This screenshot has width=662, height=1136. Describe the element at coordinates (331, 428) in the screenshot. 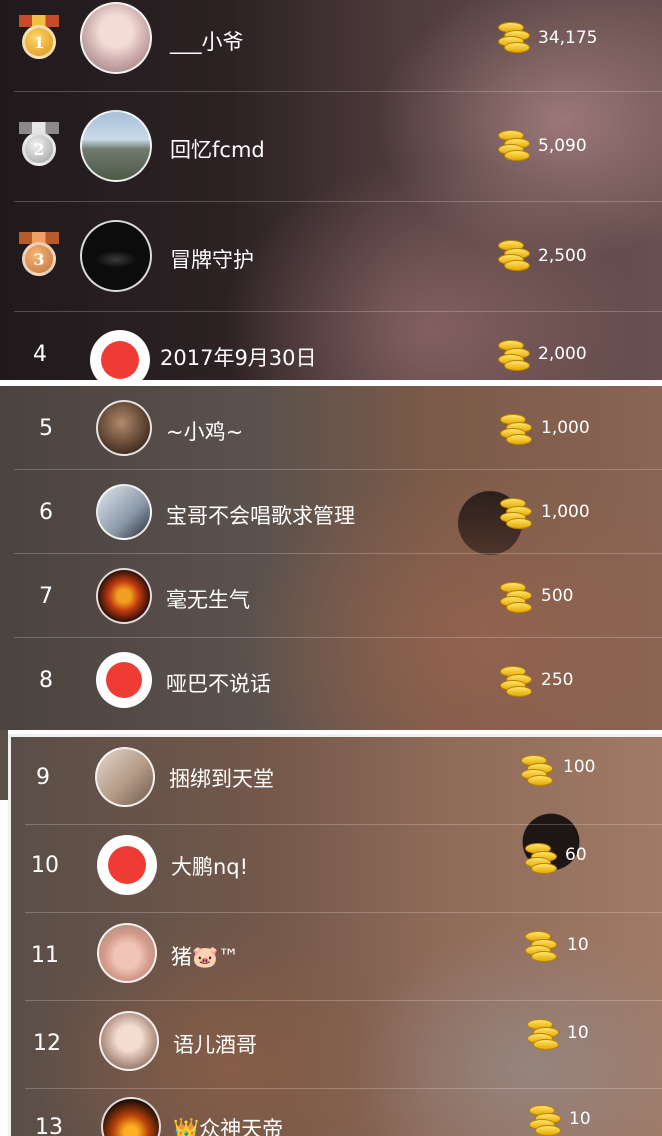

I see `leaderboard-row-5: 5 ~小鸡~ 1,000` at that location.